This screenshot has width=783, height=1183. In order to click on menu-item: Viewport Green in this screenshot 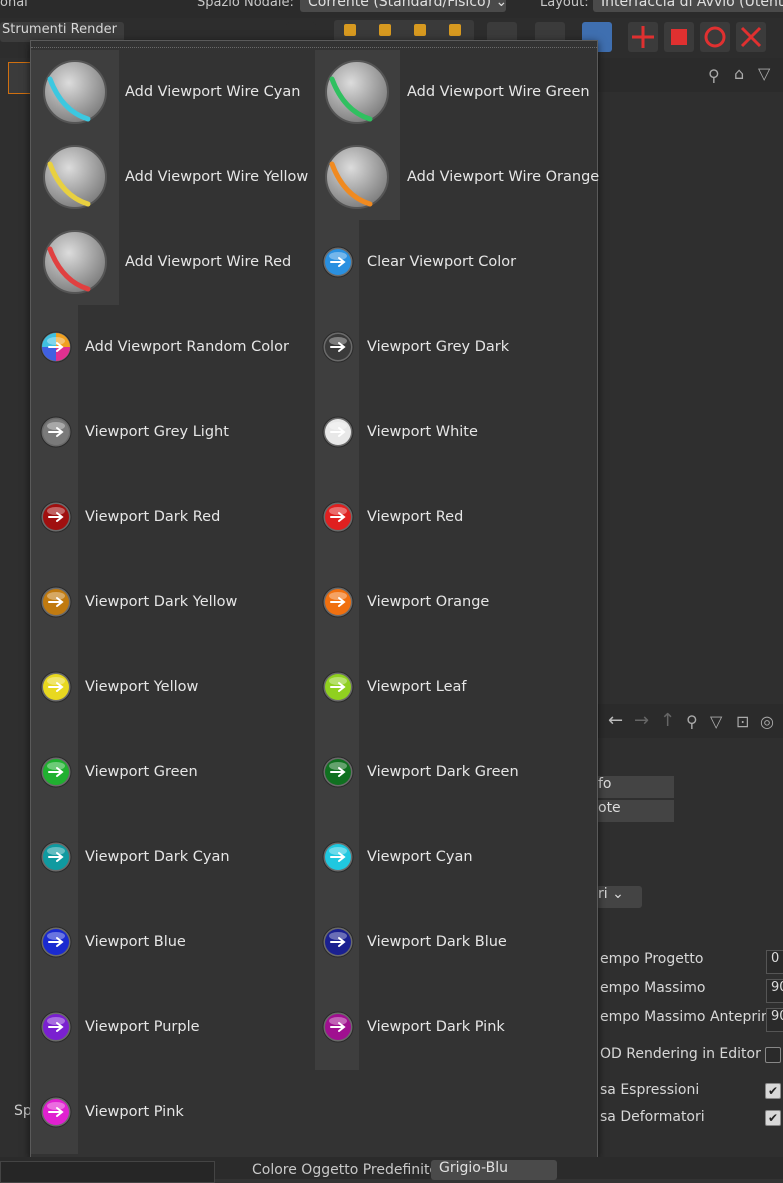, I will do `click(172, 772)`.